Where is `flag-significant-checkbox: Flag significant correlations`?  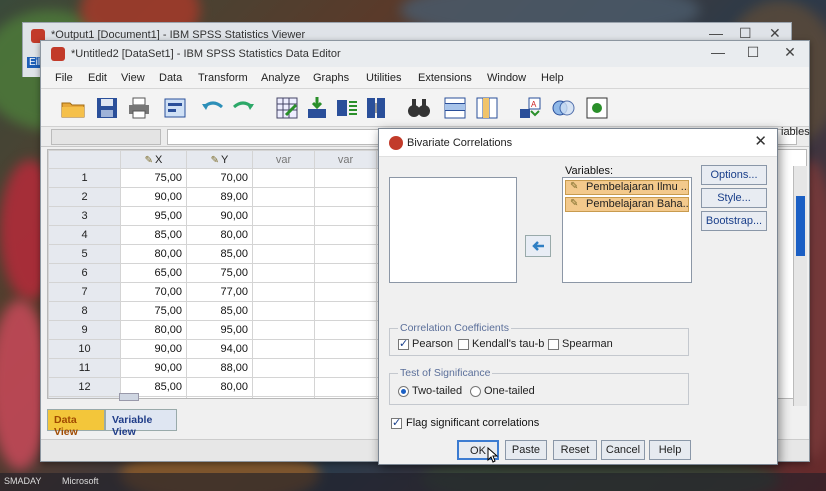 flag-significant-checkbox: Flag significant correlations is located at coordinates (465, 422).